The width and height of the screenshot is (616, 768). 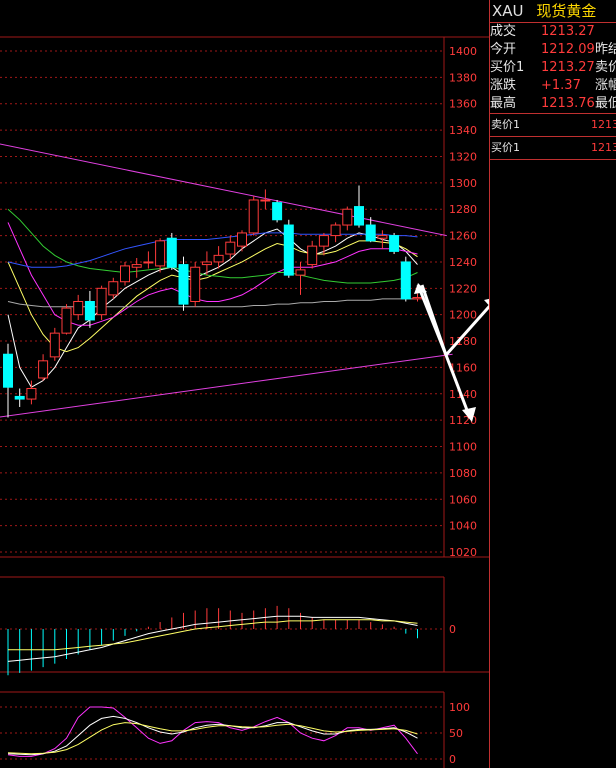 I want to click on order-book: 卖价1 1213 买价1 1213, so click(x=553, y=136).